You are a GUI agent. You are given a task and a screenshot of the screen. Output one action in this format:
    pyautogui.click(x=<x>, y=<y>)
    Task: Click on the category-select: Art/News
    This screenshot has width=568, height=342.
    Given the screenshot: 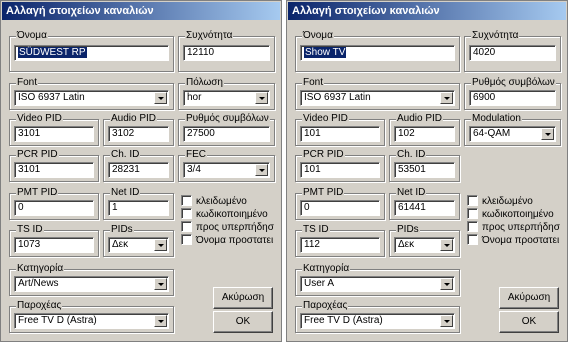 What is the action you would take?
    pyautogui.click(x=91, y=284)
    